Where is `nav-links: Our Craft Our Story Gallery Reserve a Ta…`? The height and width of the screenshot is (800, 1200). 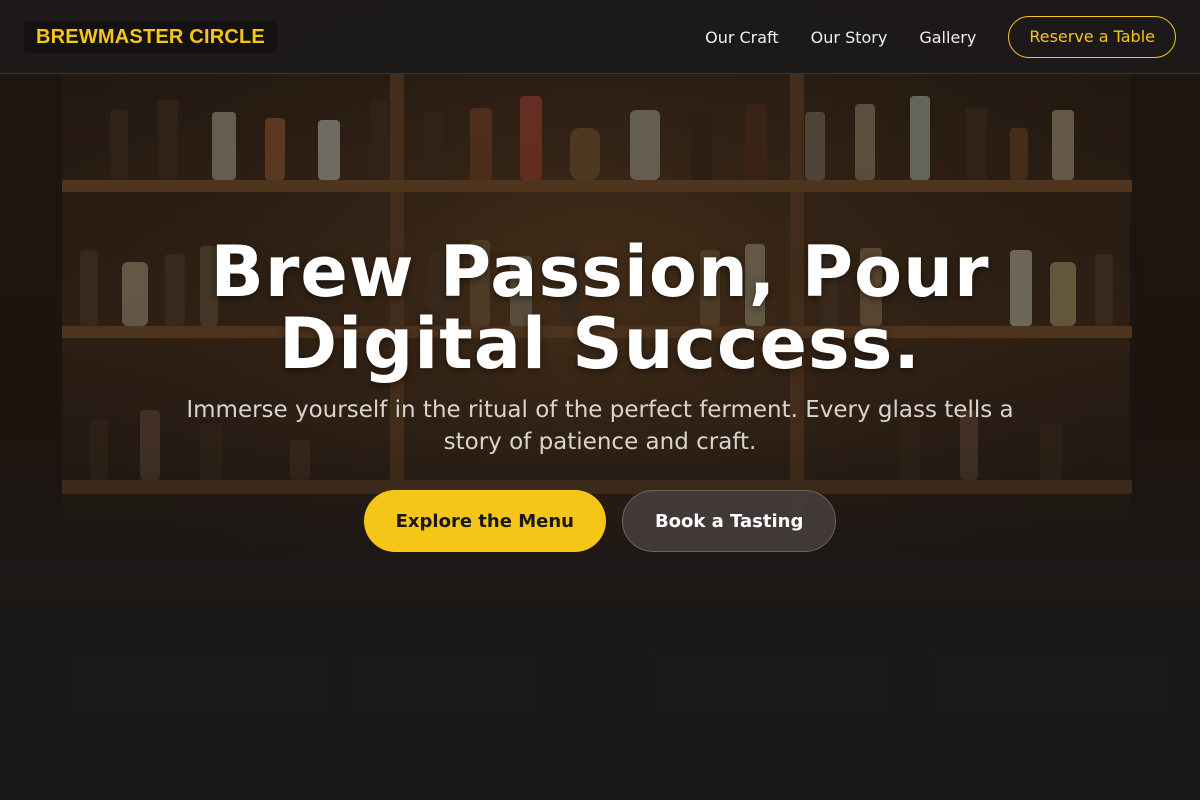
nav-links: Our Craft Our Story Gallery Reserve a Ta… is located at coordinates (940, 37).